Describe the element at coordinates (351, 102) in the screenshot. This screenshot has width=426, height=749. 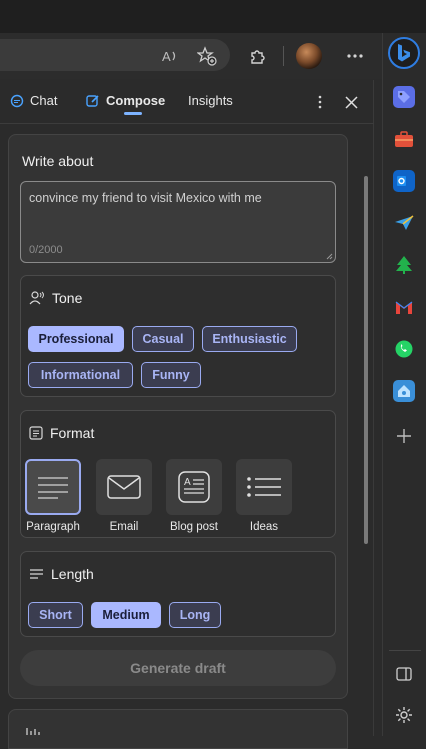
I see `close-icon` at that location.